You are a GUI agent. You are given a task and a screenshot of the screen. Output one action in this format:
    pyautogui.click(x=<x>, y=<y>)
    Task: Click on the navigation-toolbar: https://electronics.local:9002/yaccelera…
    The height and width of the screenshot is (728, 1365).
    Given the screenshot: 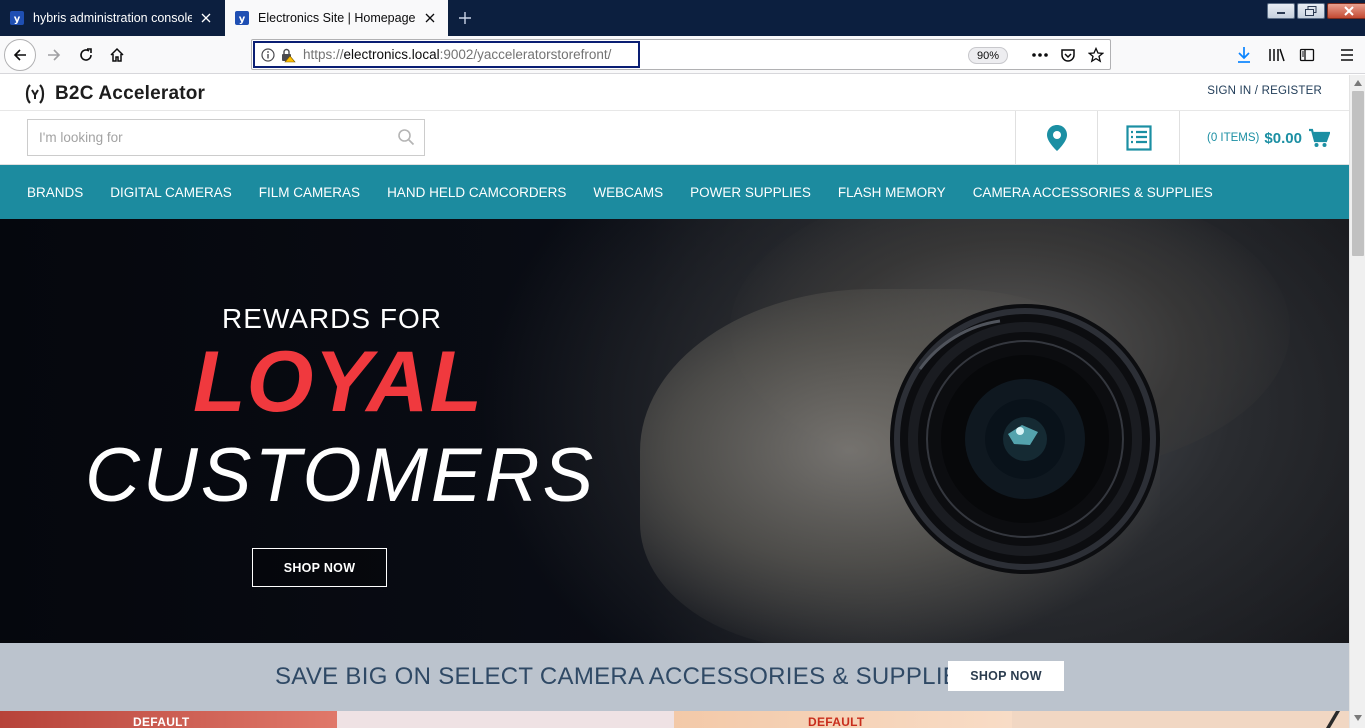 What is the action you would take?
    pyautogui.click(x=682, y=55)
    